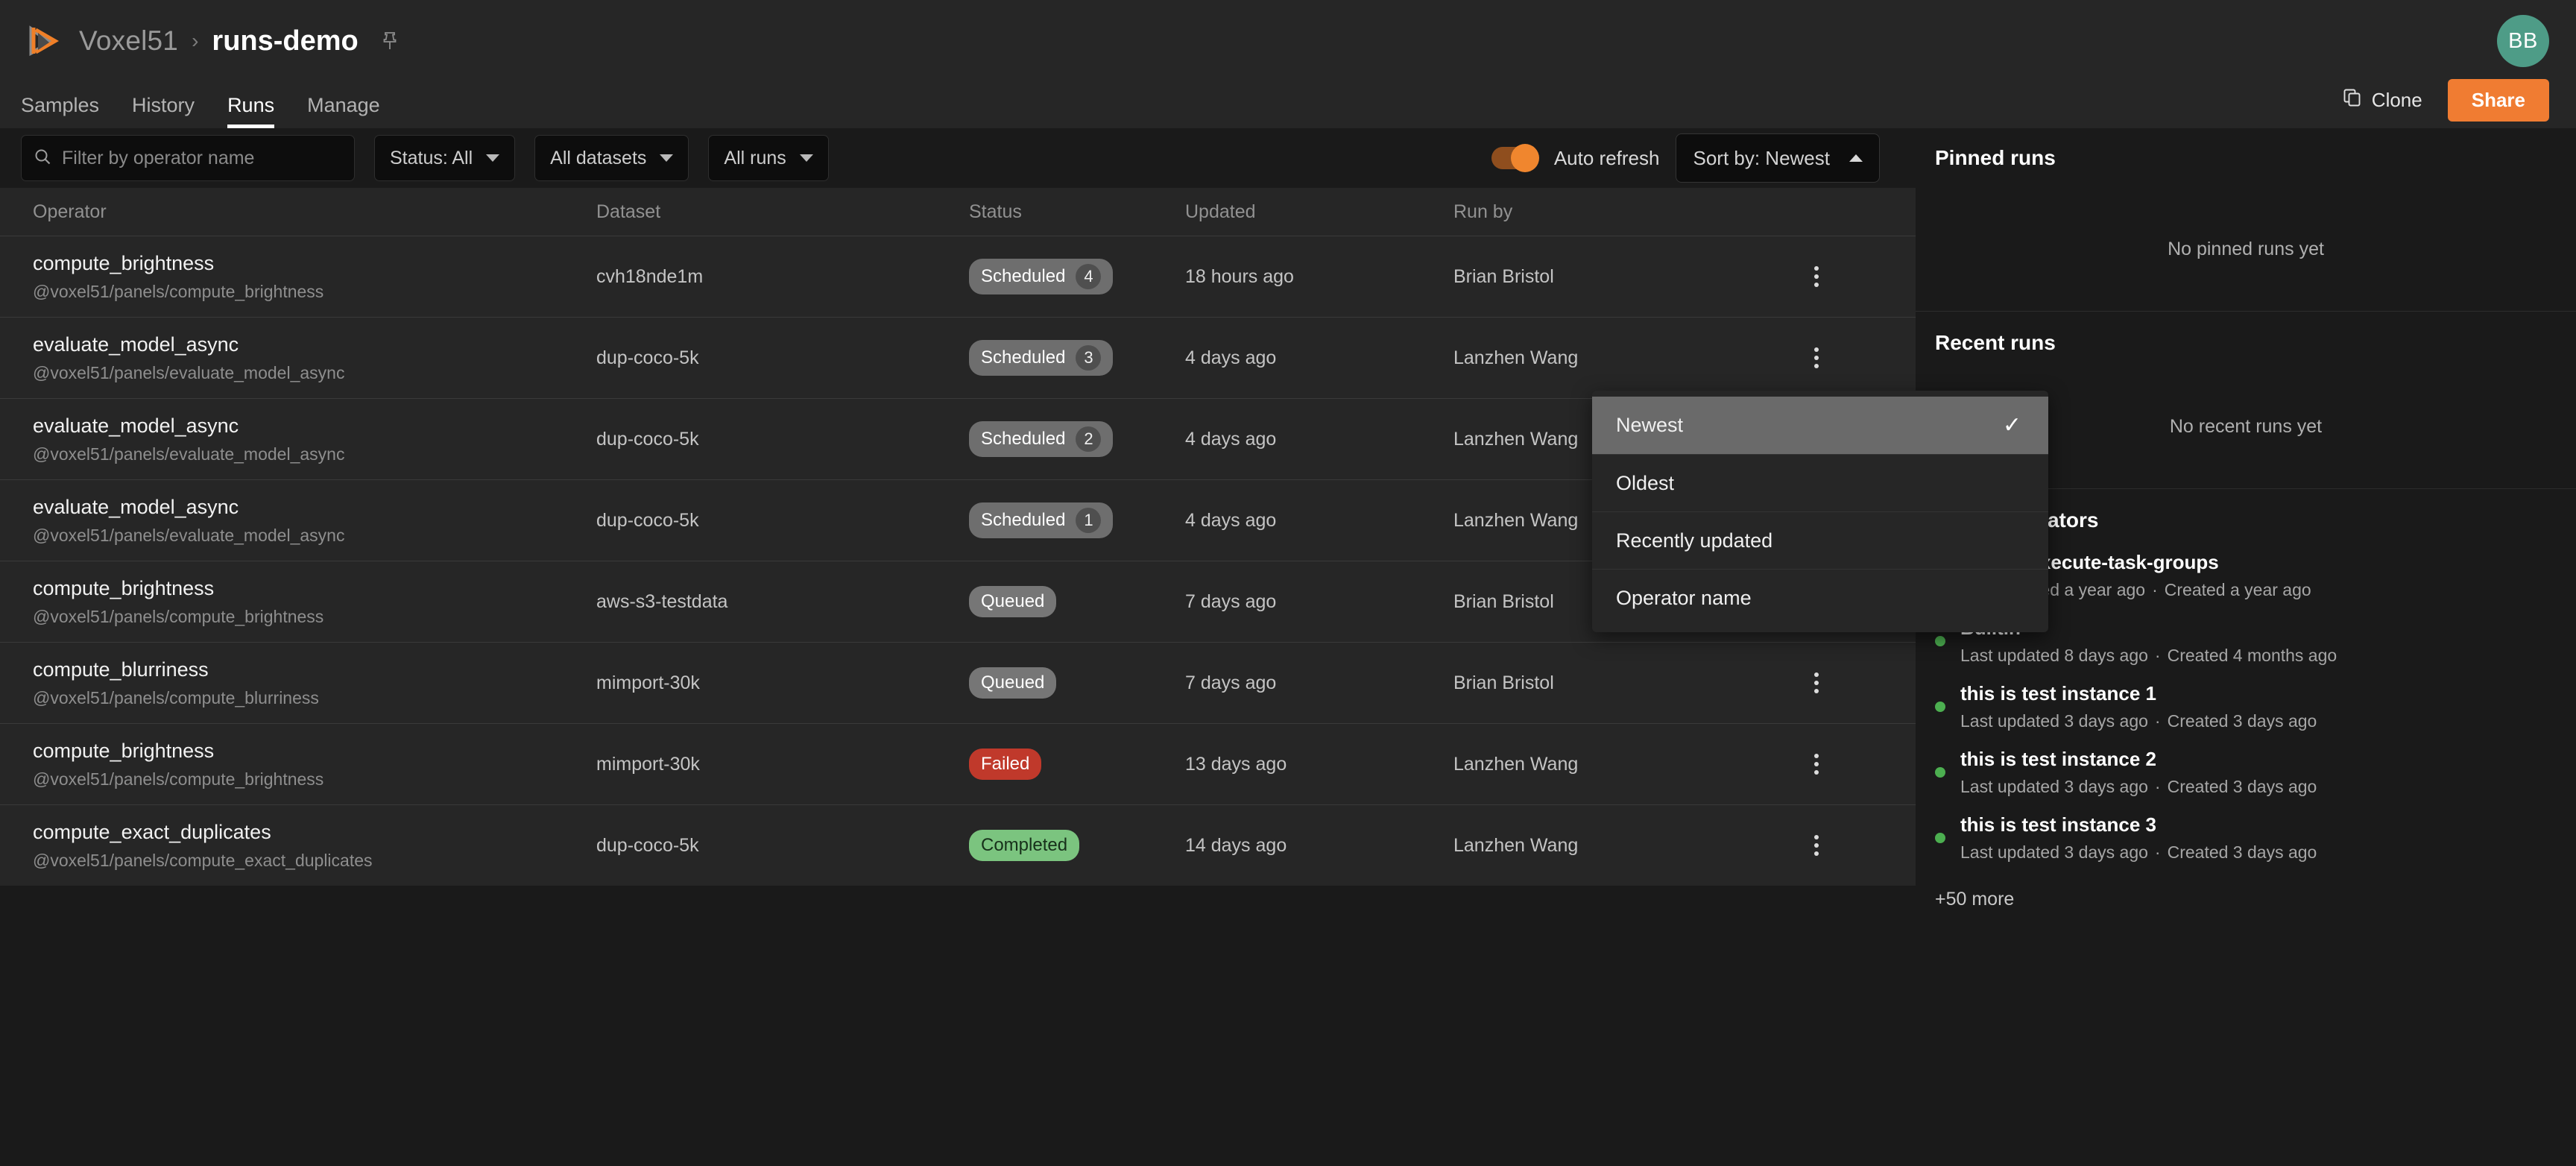 This screenshot has width=2576, height=1166. I want to click on voxel51-logo-icon, so click(42, 41).